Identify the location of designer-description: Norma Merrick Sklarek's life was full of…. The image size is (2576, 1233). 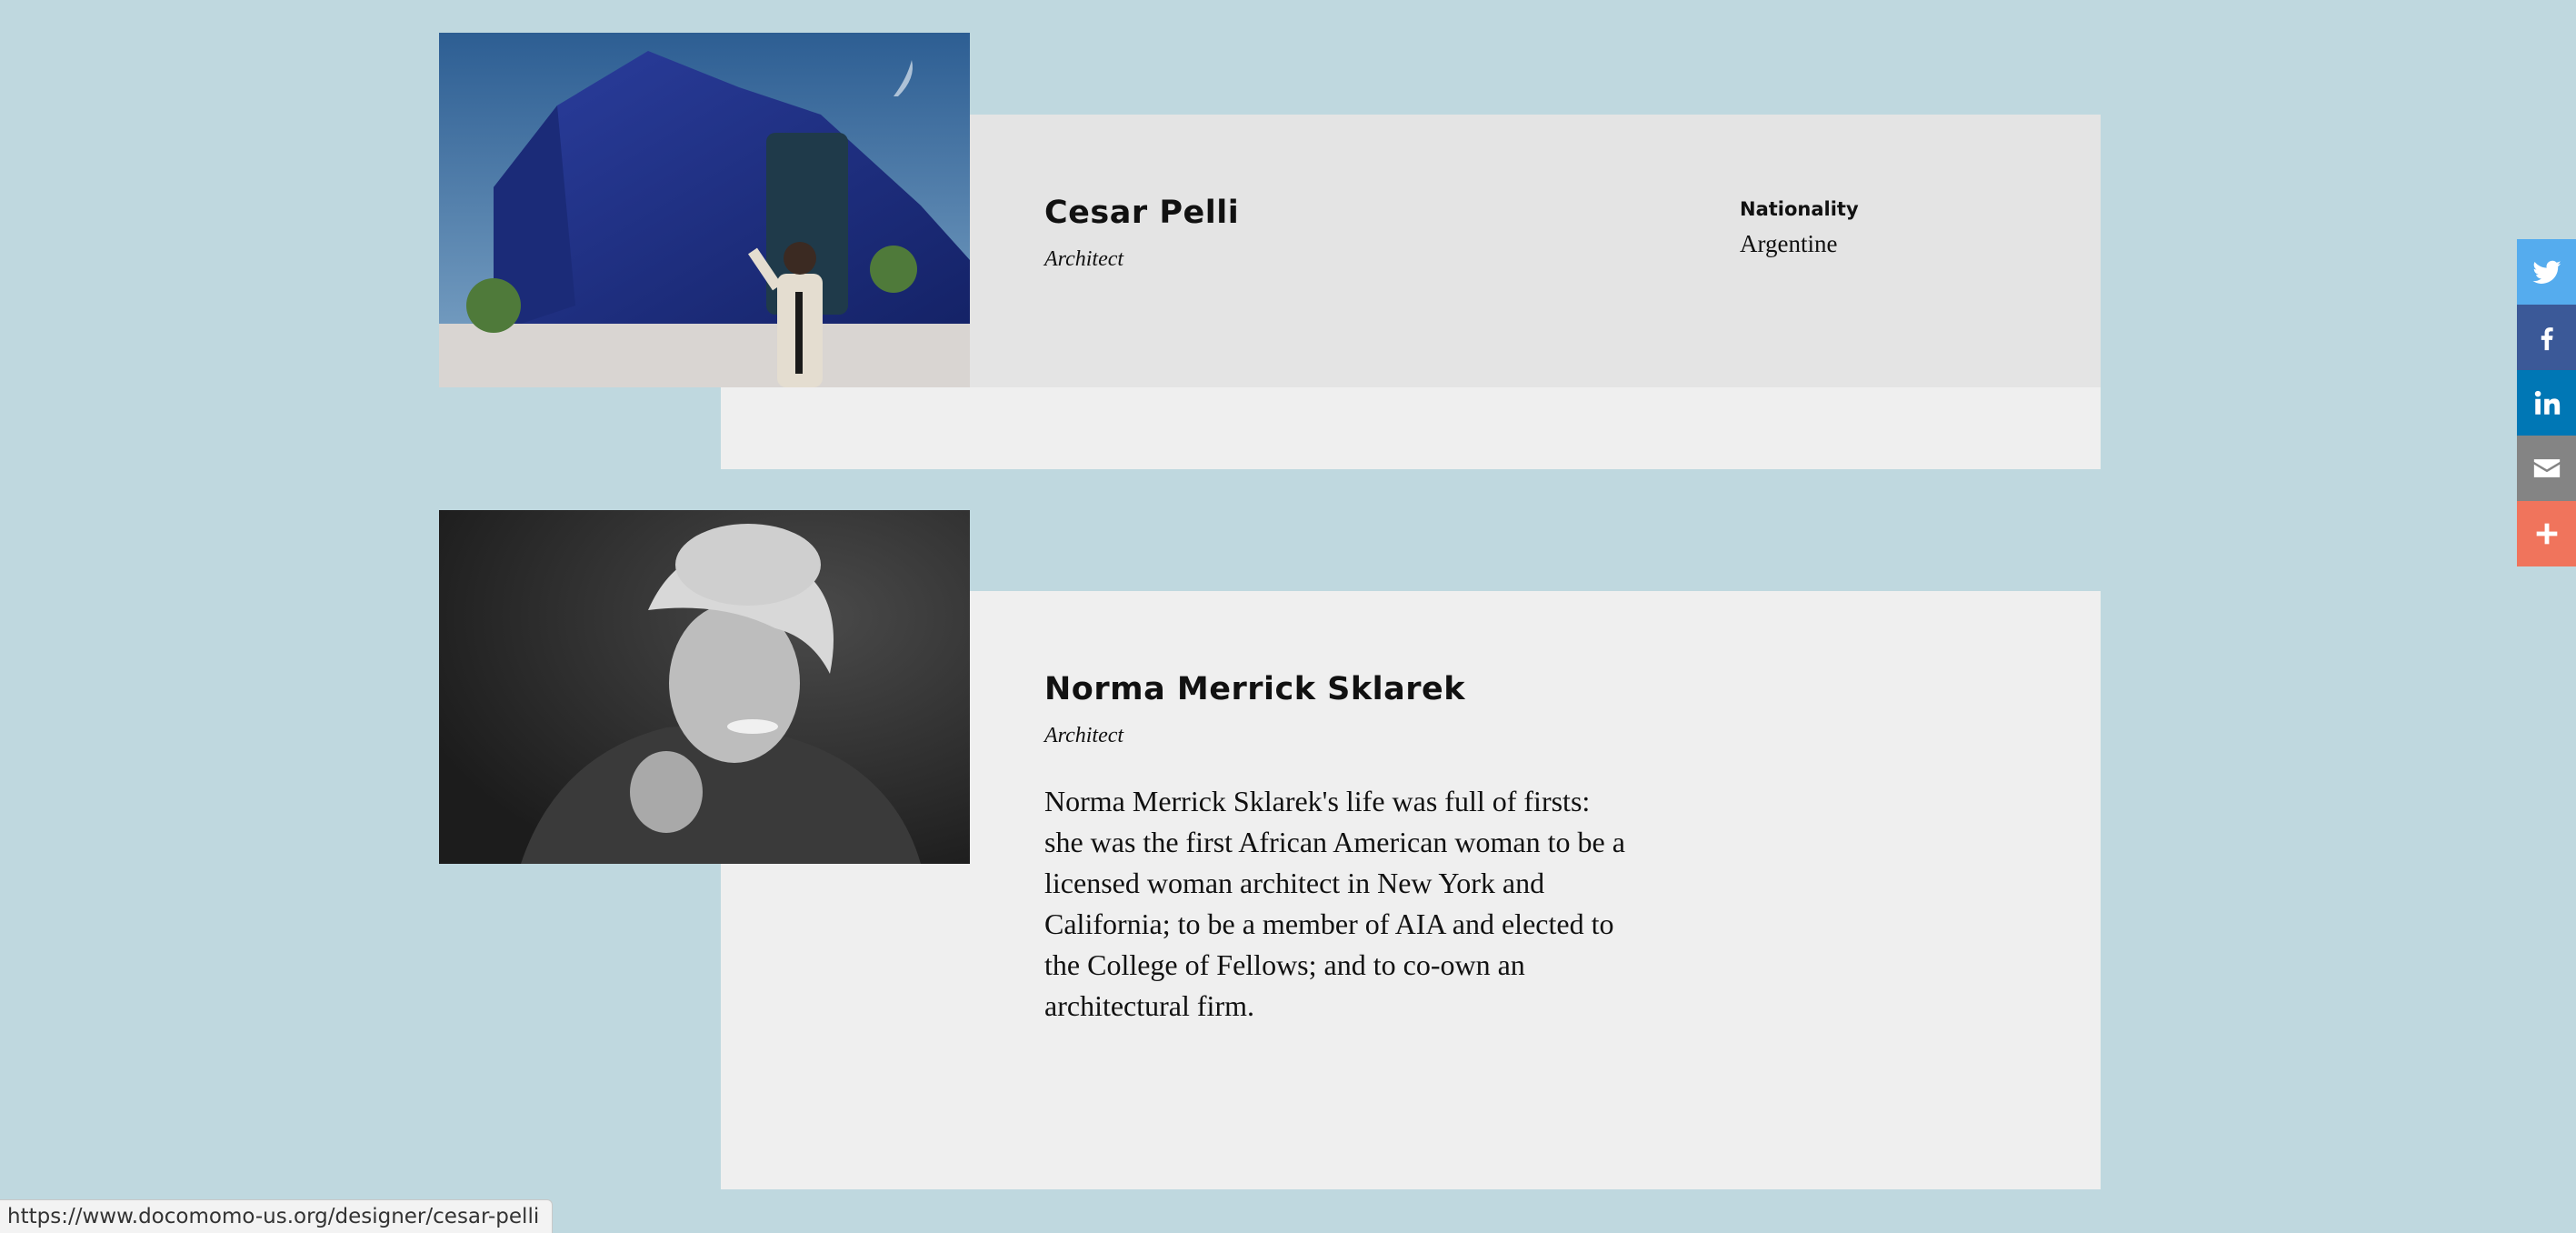
(1334, 903).